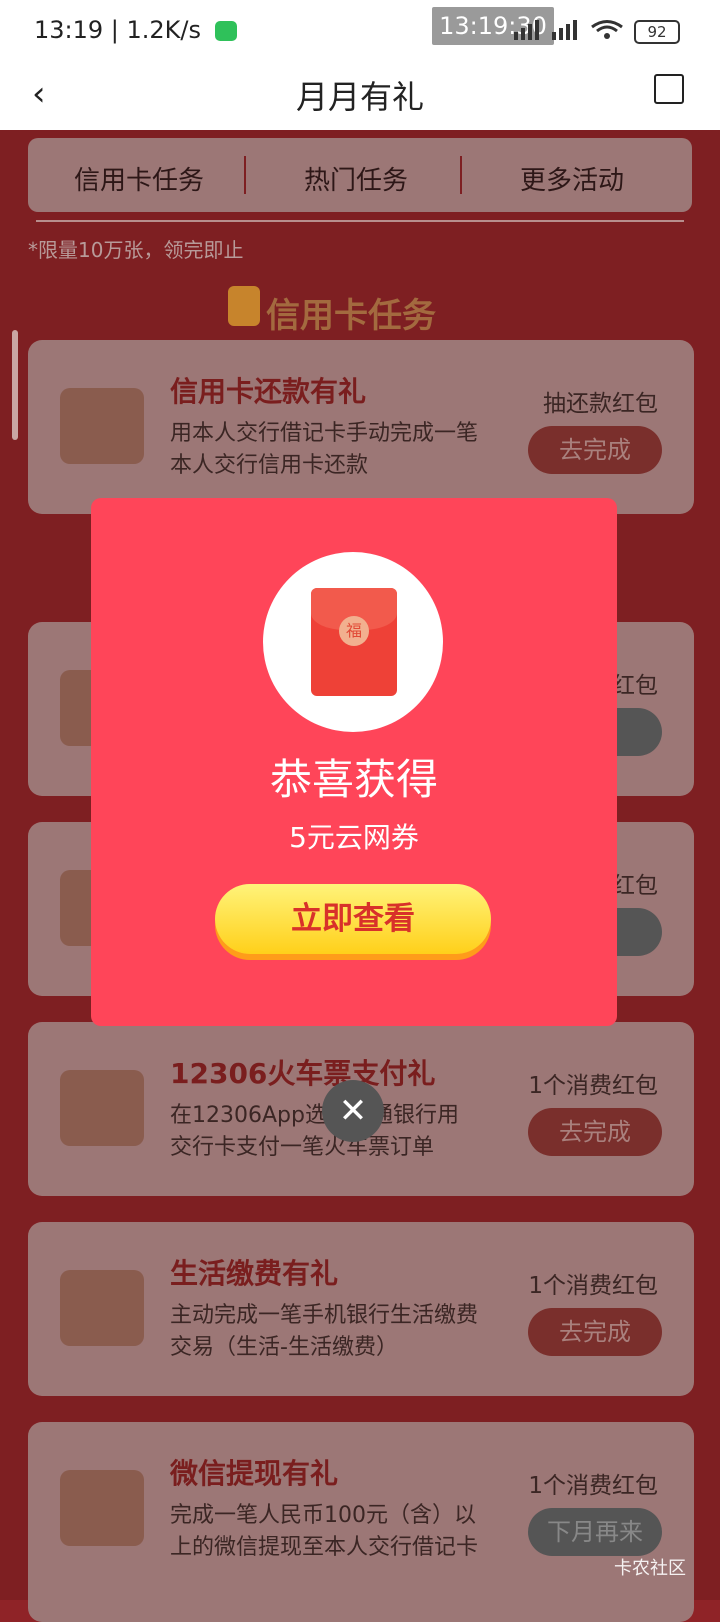 This screenshot has height=1622, width=720. What do you see at coordinates (353, 1111) in the screenshot?
I see `close-icon: ✕` at bounding box center [353, 1111].